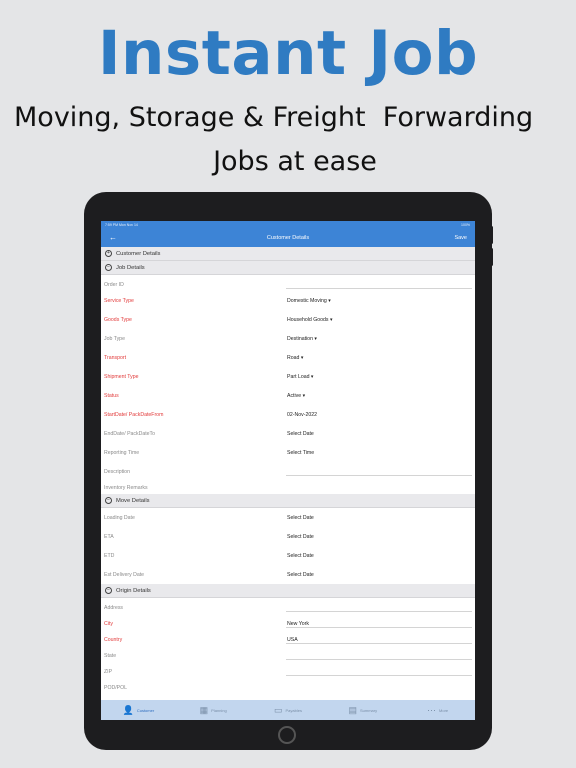 This screenshot has width=576, height=768. What do you see at coordinates (287, 735) in the screenshot?
I see `home-button` at bounding box center [287, 735].